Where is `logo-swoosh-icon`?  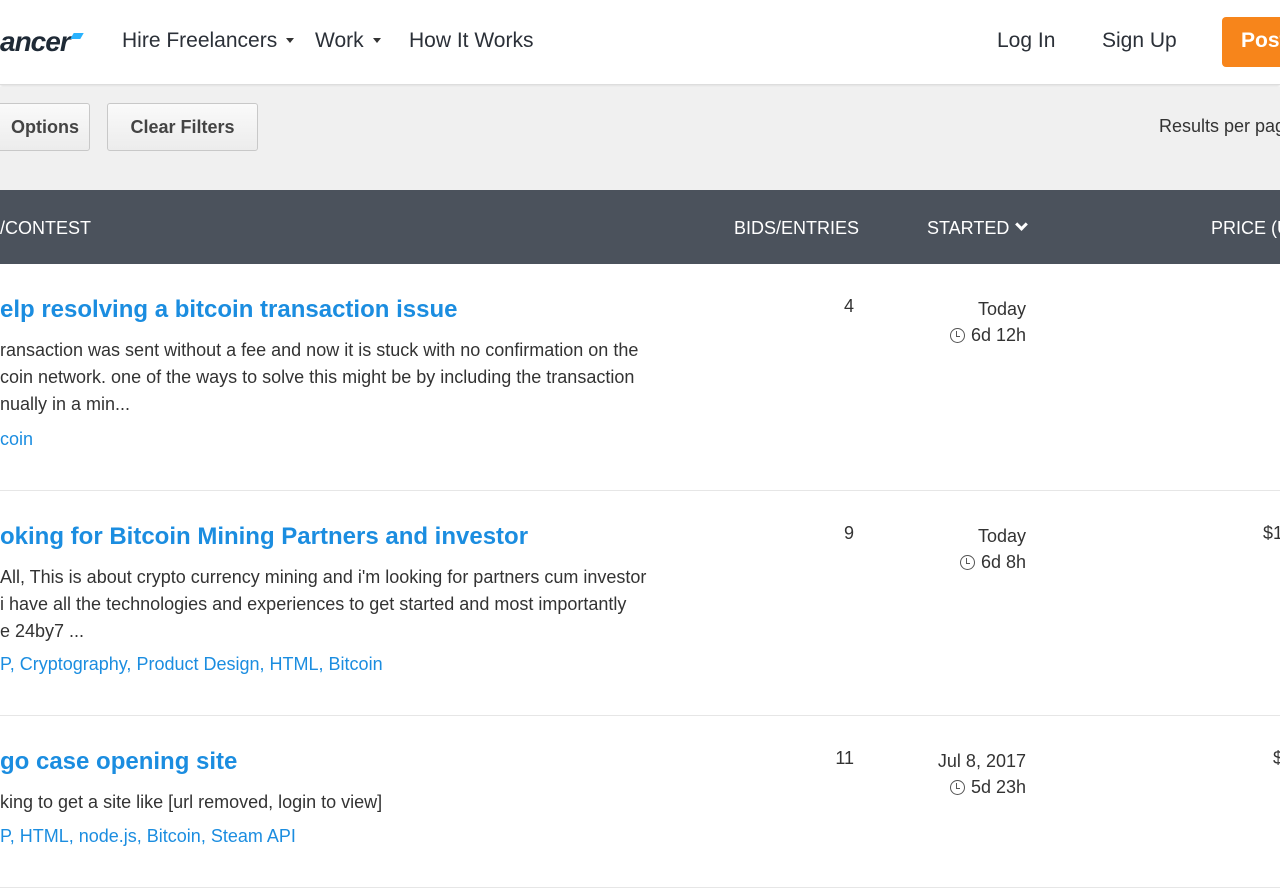 logo-swoosh-icon is located at coordinates (76, 36).